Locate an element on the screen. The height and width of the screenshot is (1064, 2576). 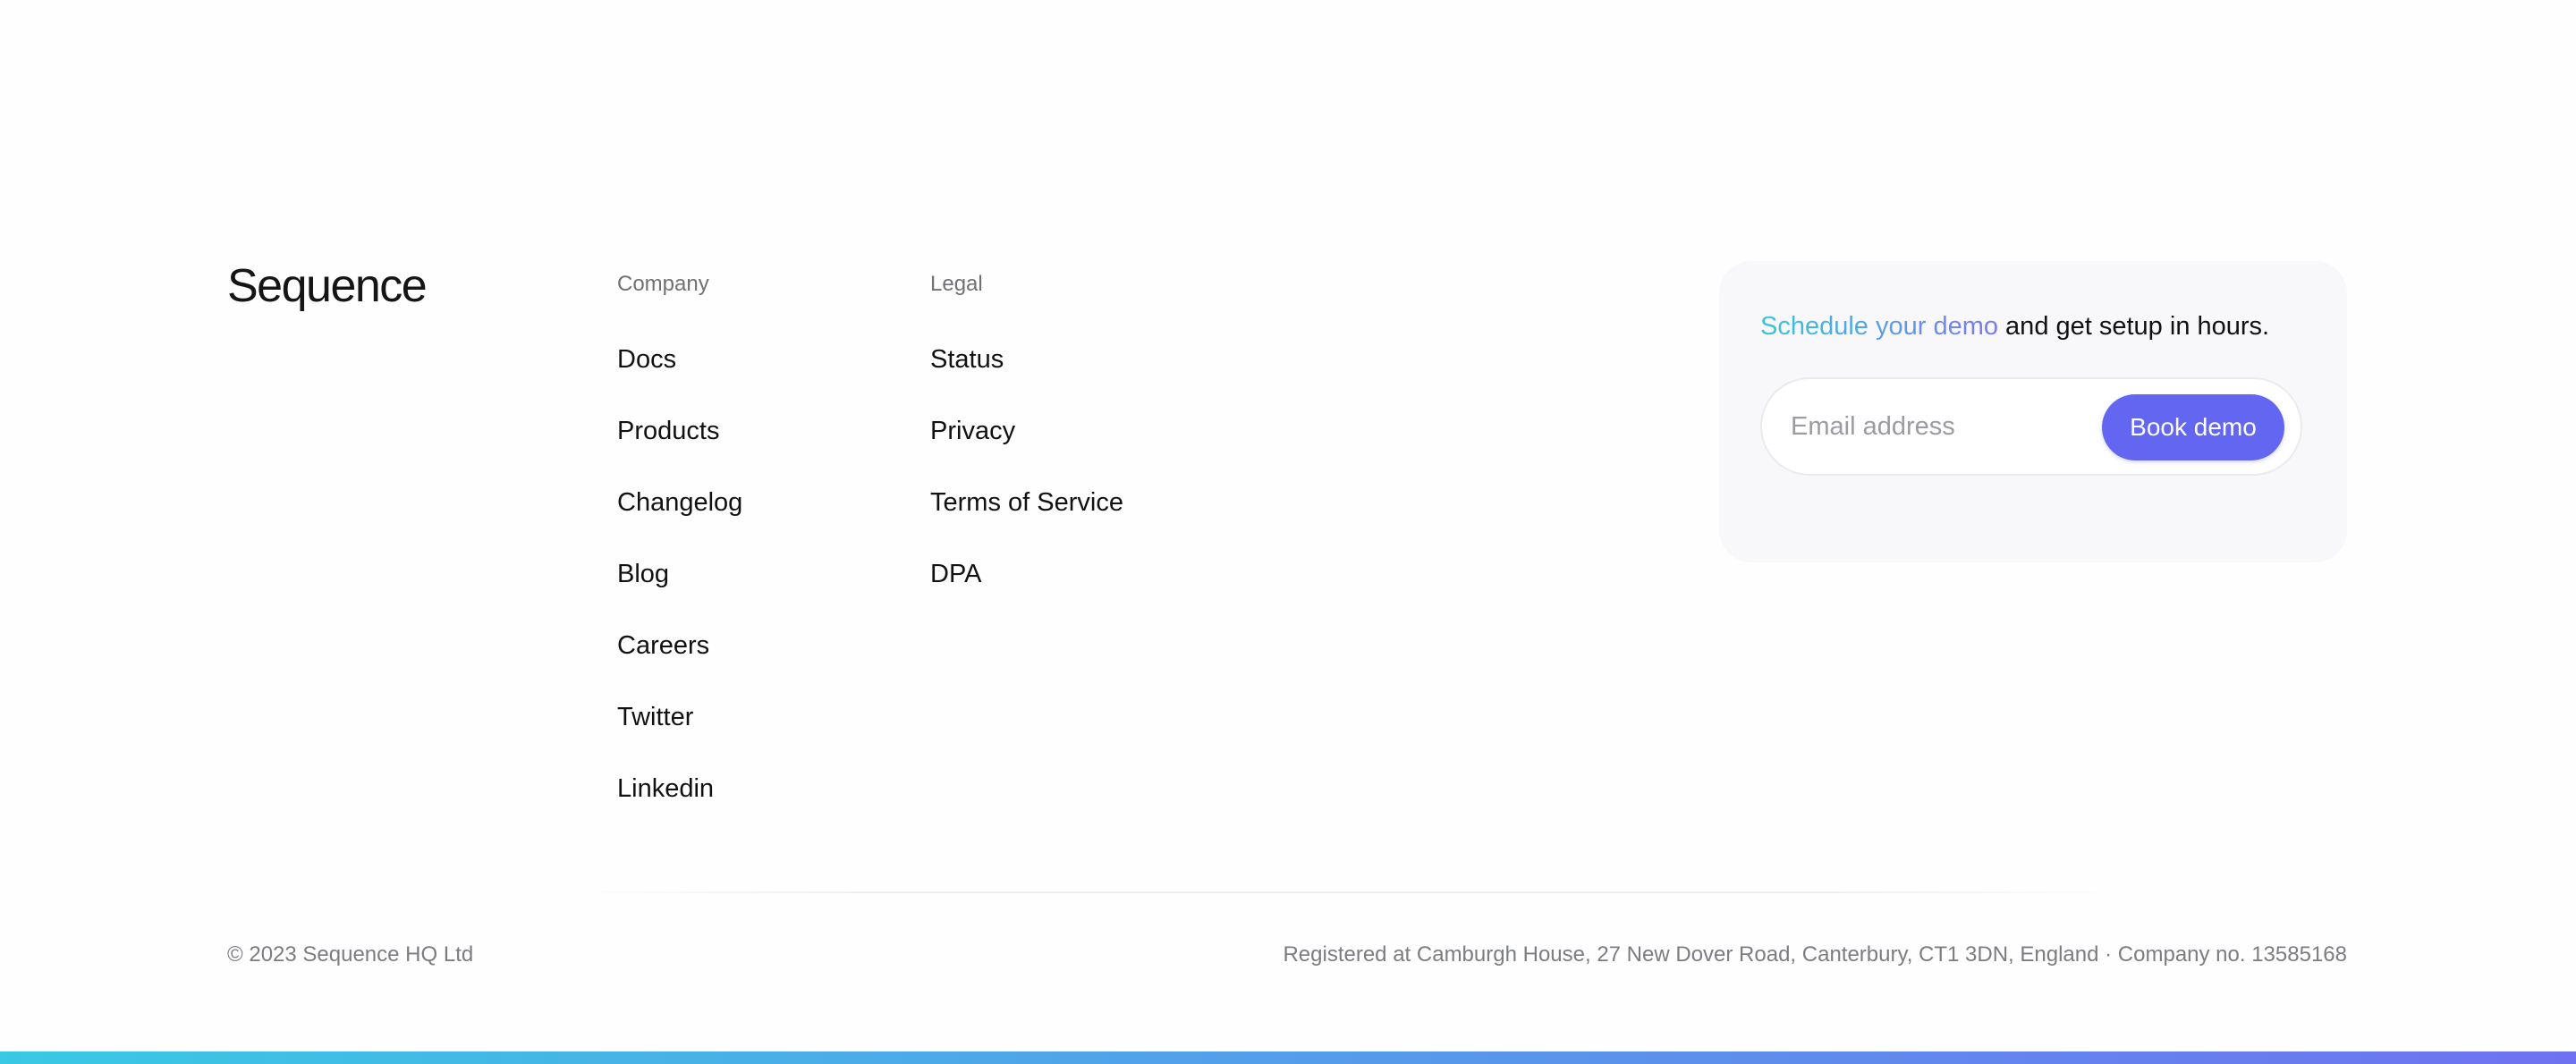
company-heading: Company is located at coordinates (663, 284).